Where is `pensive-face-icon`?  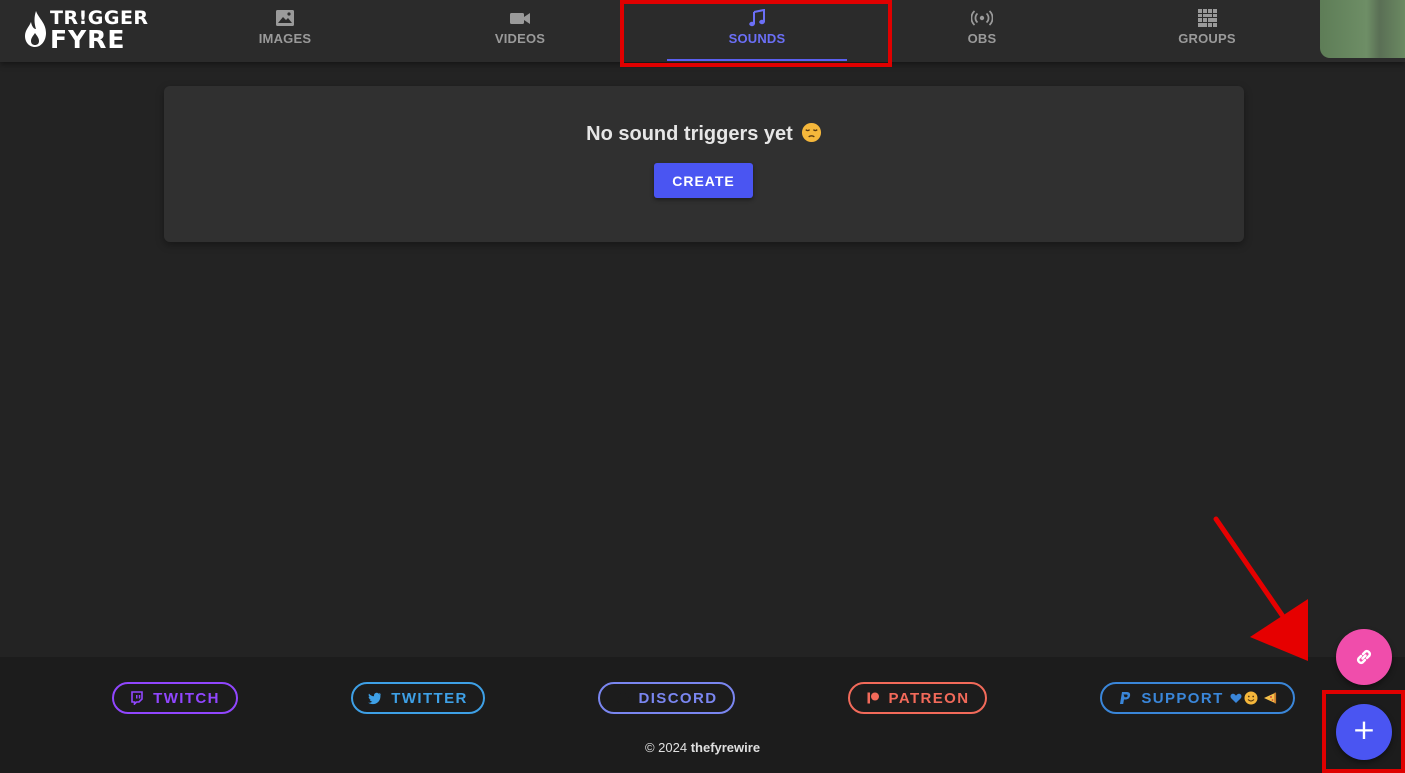
pensive-face-icon is located at coordinates (811, 132).